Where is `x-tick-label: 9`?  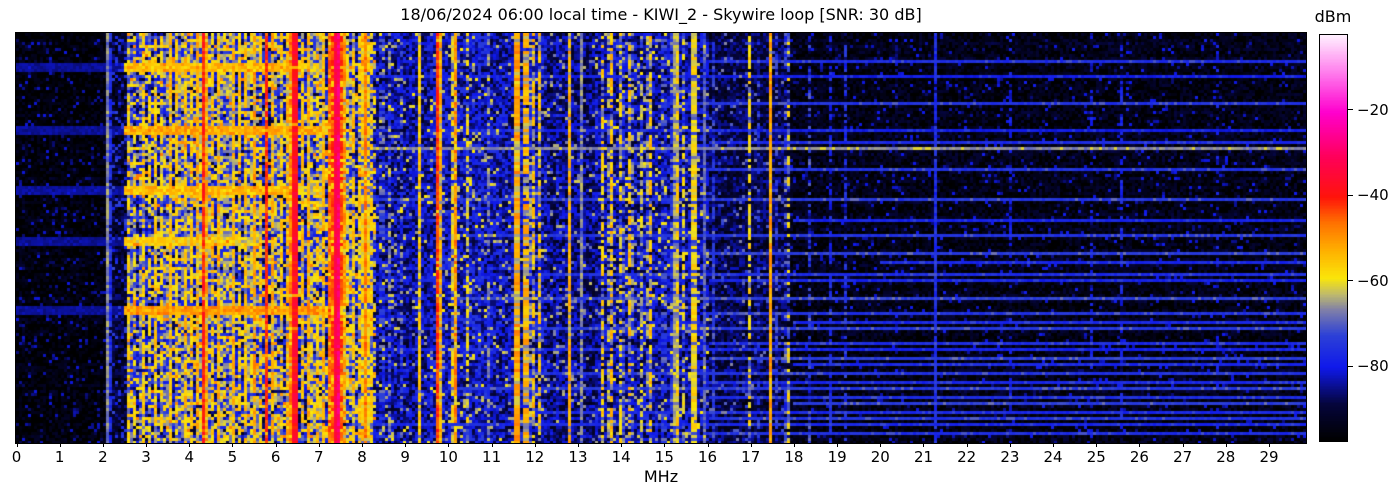 x-tick-label: 9 is located at coordinates (405, 457).